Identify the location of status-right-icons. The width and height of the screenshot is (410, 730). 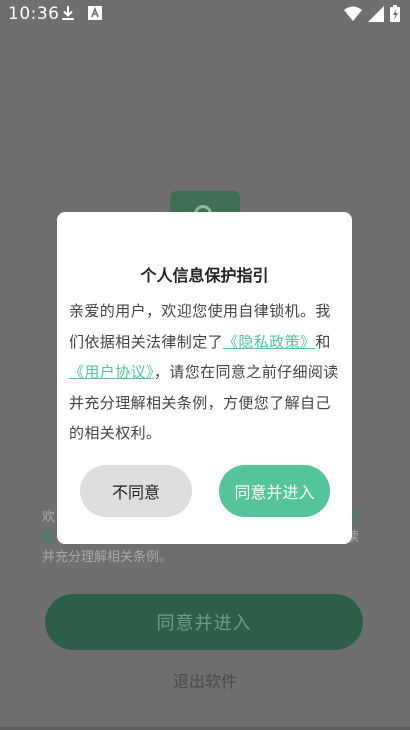
(372, 15).